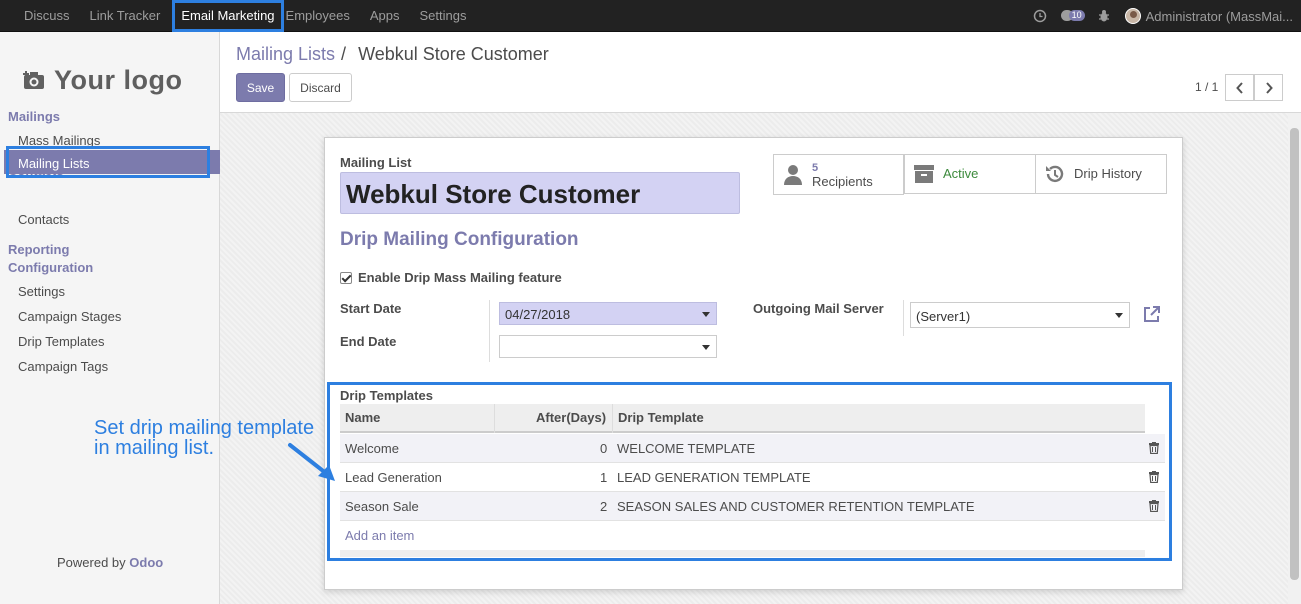 The image size is (1301, 604). I want to click on scrollbar-thumb, so click(1294, 354).